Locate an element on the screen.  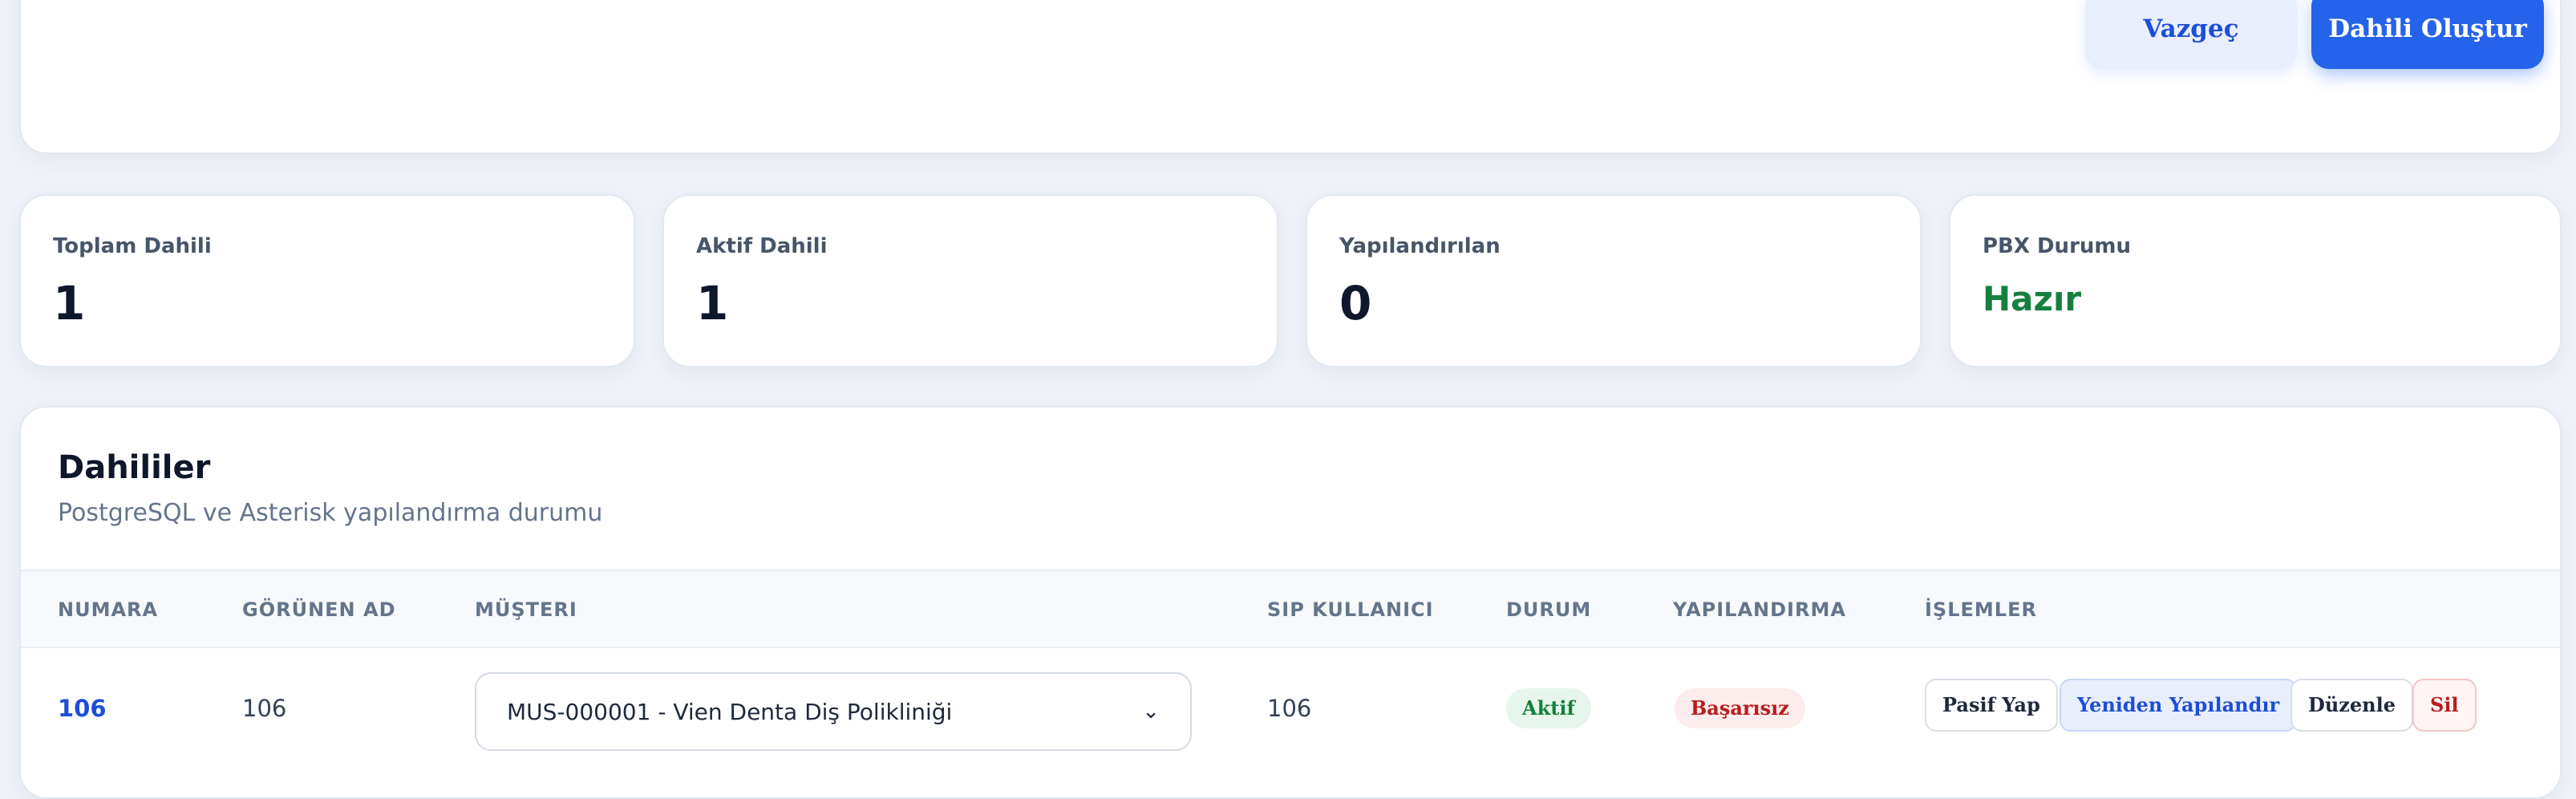
stat-label: Toplam Dahili is located at coordinates (132, 246).